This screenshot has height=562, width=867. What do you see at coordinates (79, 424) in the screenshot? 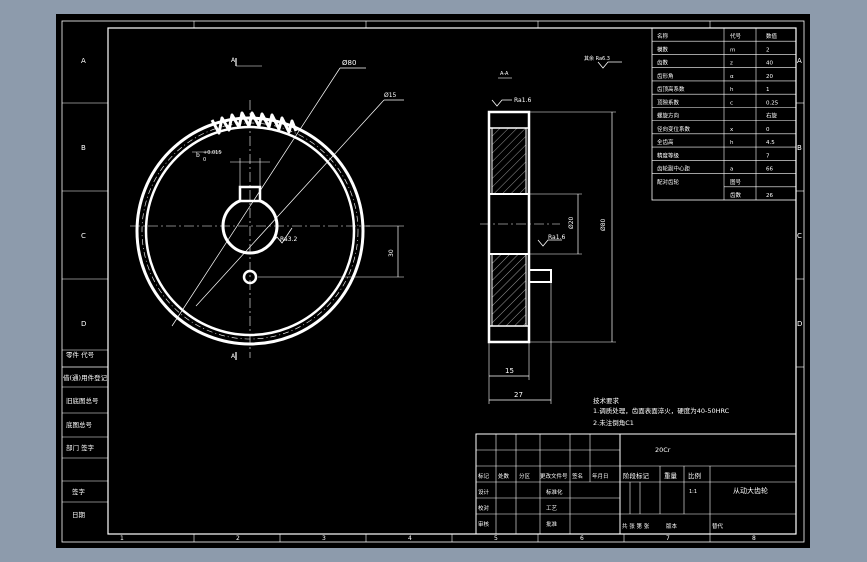
I see `stamp-label: 底图总号` at bounding box center [79, 424].